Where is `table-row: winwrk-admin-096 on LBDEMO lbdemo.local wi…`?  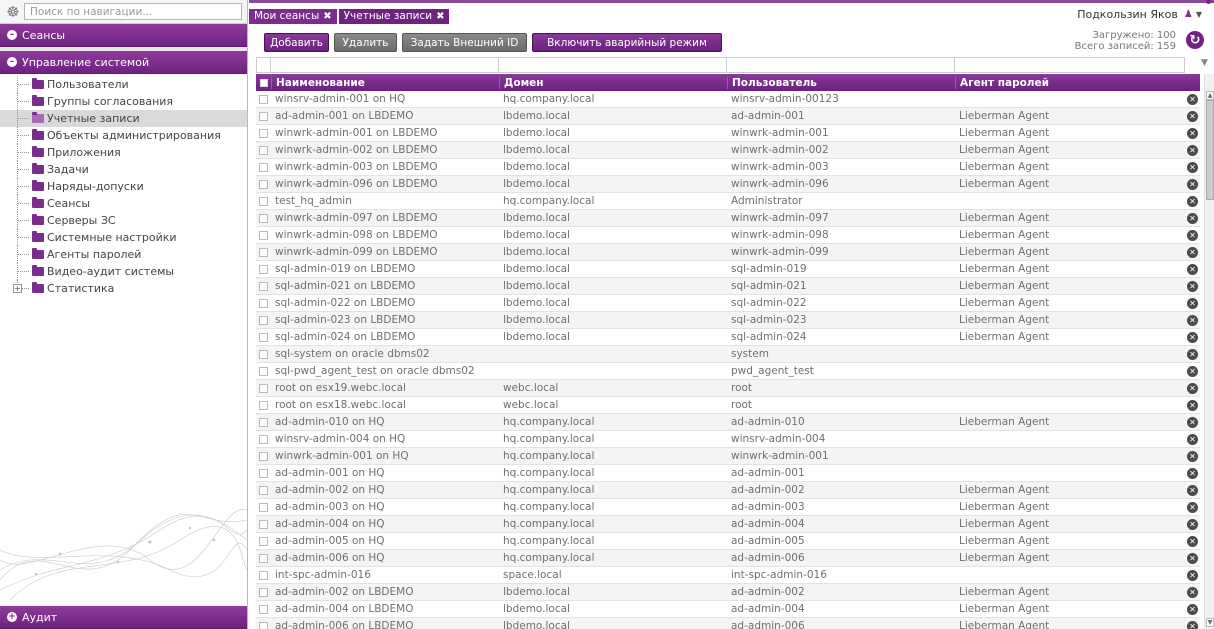
table-row: winwrk-admin-096 on LBDEMO lbdemo.local wi… is located at coordinates (728, 184).